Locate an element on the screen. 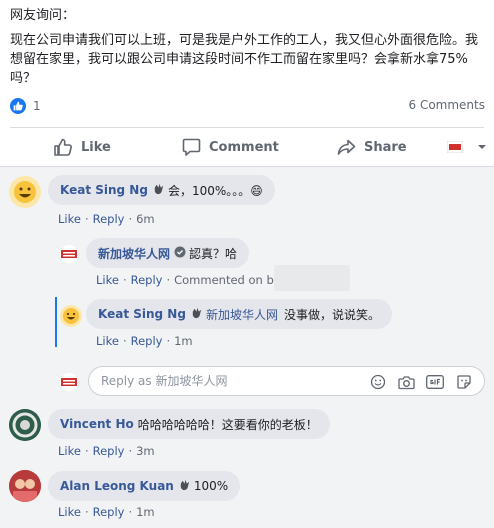  page-selector is located at coordinates (470, 147).